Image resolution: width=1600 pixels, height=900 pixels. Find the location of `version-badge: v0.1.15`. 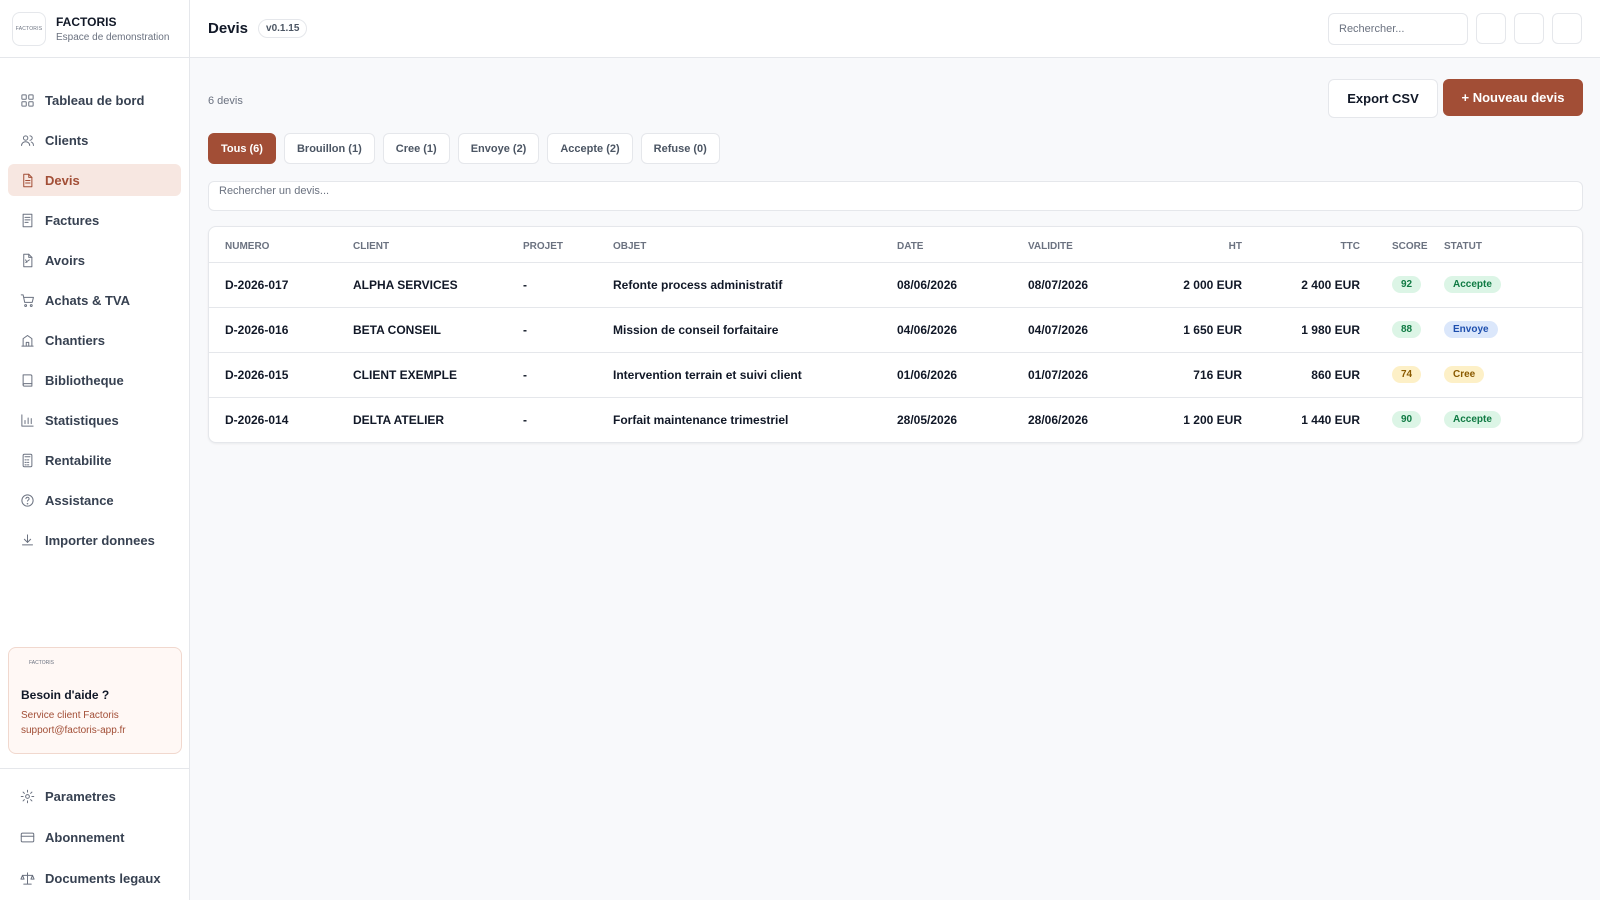

version-badge: v0.1.15 is located at coordinates (283, 28).